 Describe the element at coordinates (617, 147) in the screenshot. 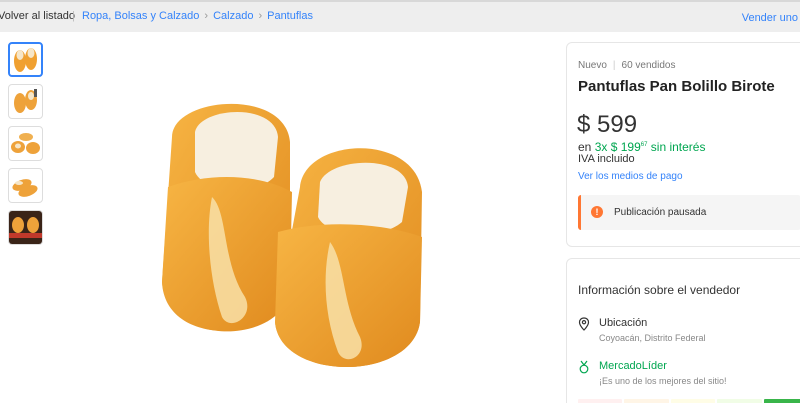

I see `installments-main: 3x $ 199` at that location.